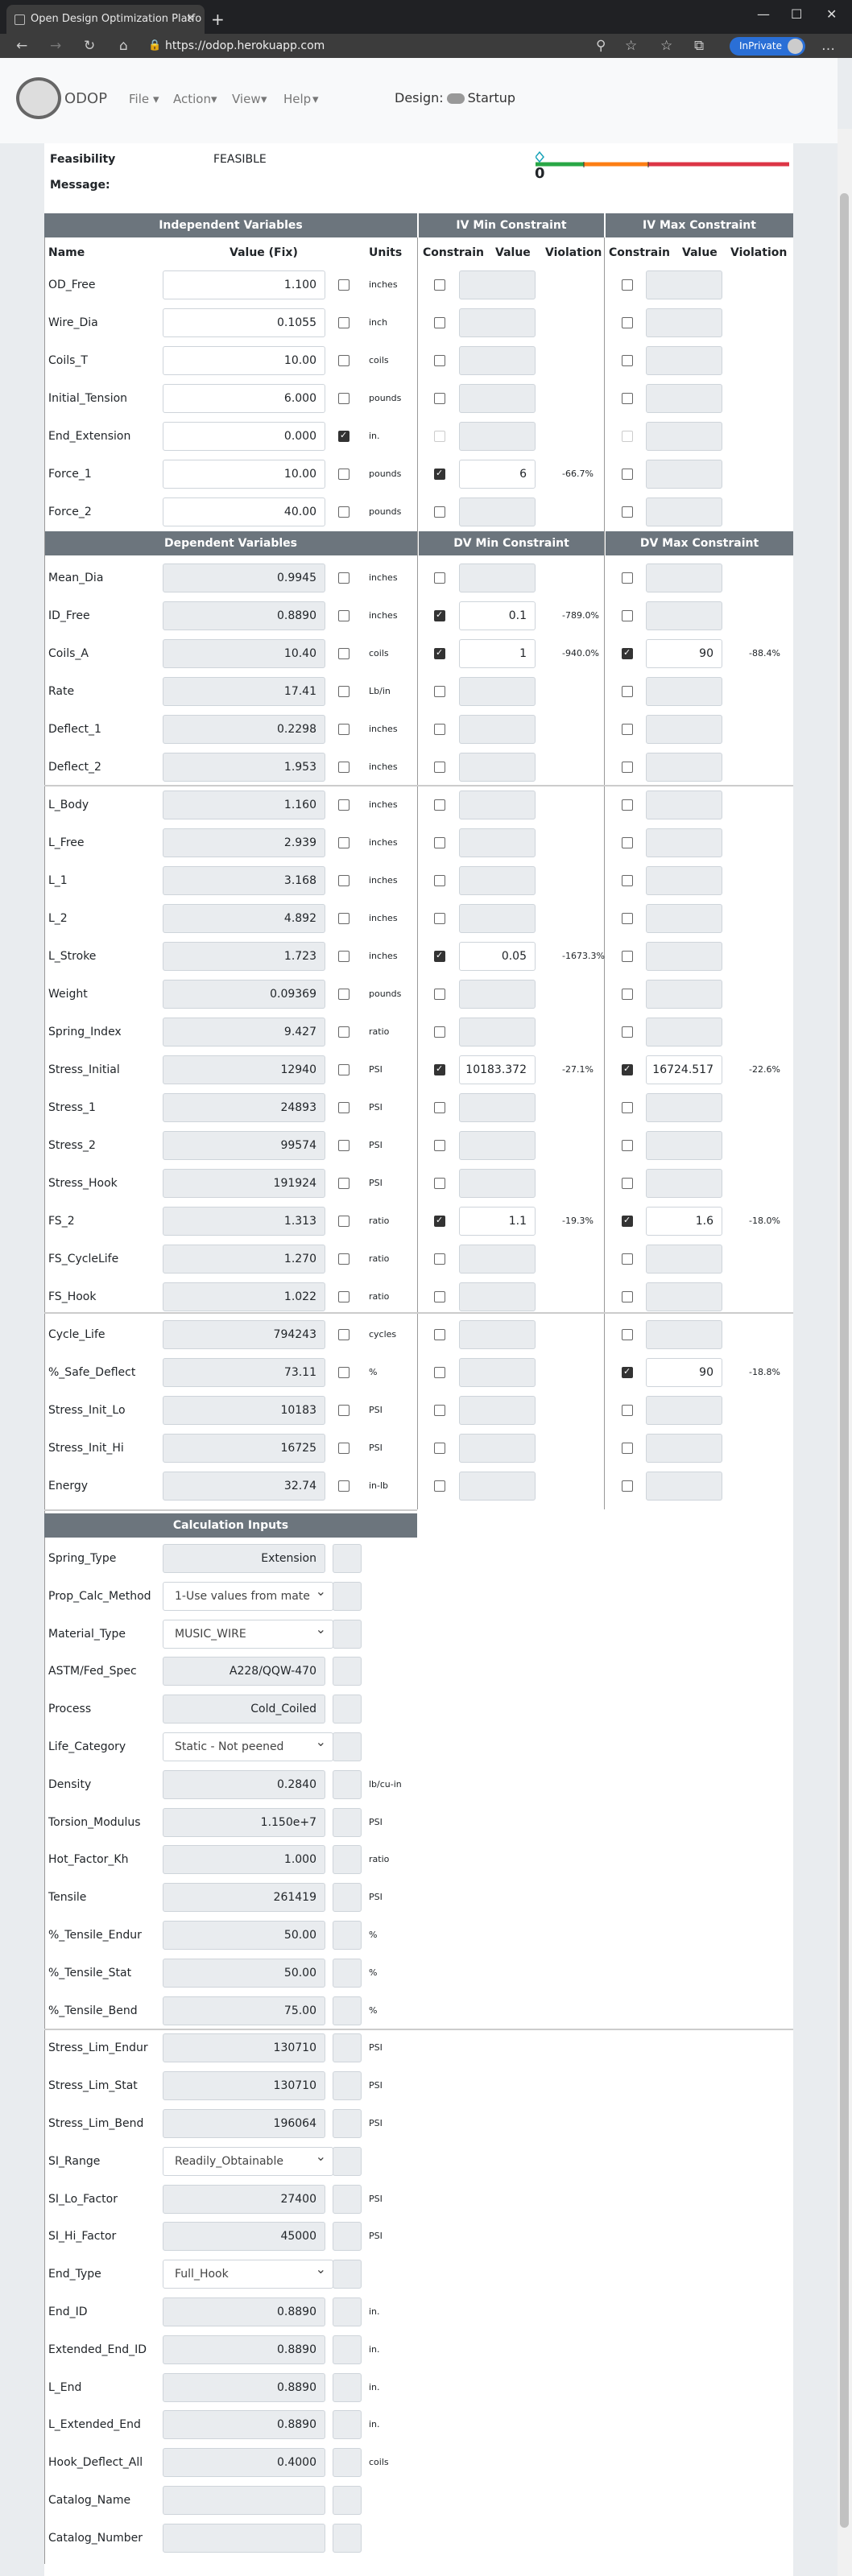  What do you see at coordinates (244, 729) in the screenshot?
I see `value-input: 0.2298` at bounding box center [244, 729].